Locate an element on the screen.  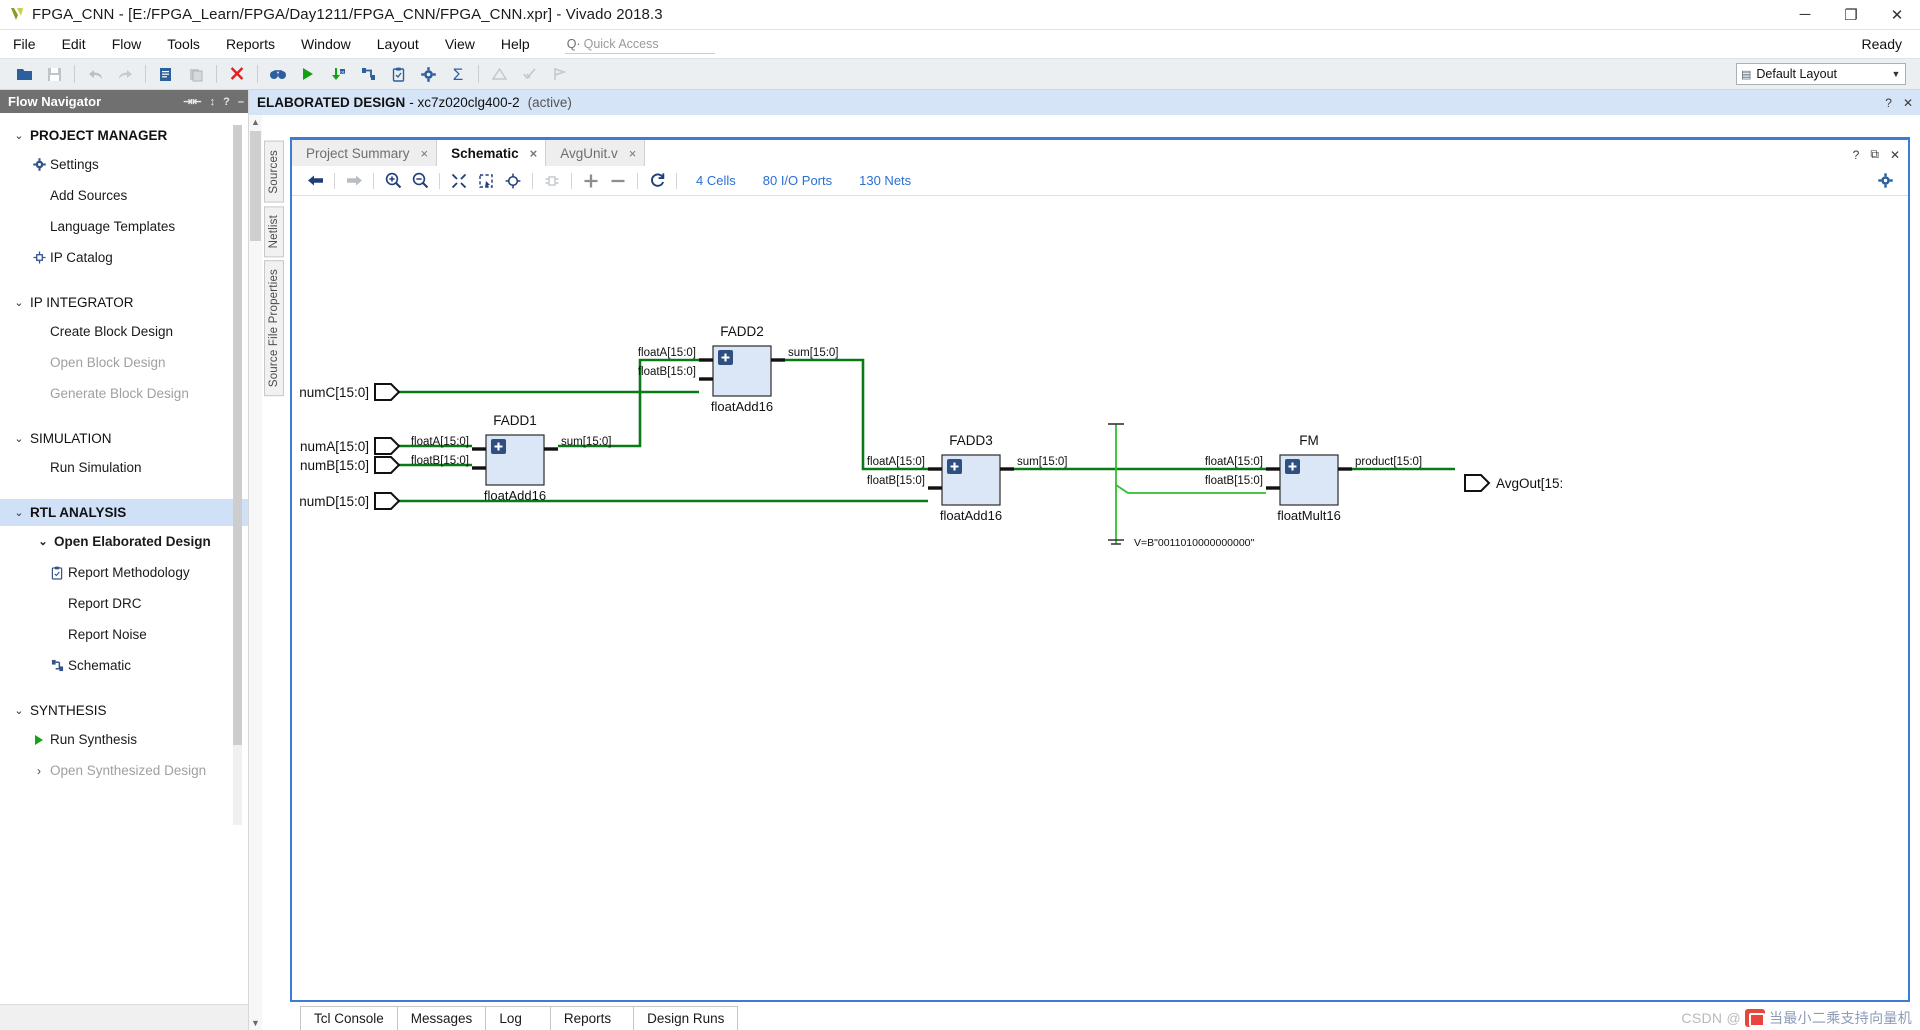
menu-view: View is located at coordinates (460, 44).